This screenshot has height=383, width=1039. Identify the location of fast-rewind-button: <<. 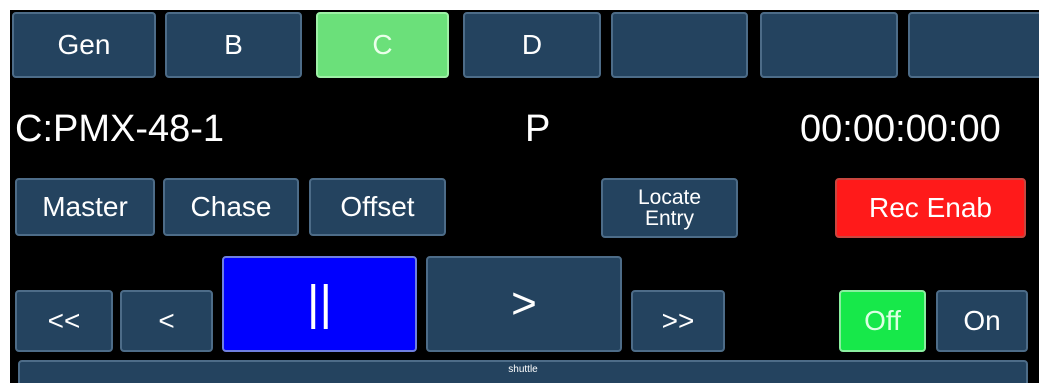
(64, 321).